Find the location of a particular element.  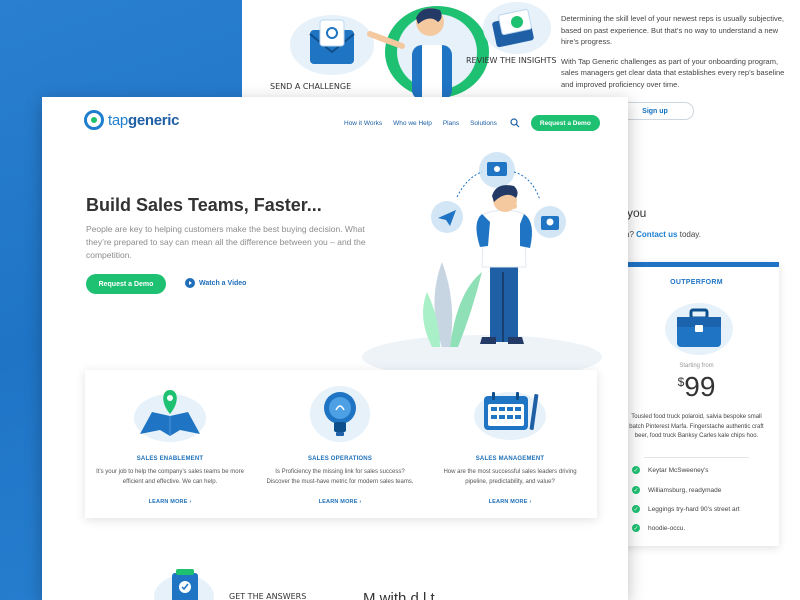

send-challenge-label: SEND A CHALLENGE is located at coordinates (311, 86).